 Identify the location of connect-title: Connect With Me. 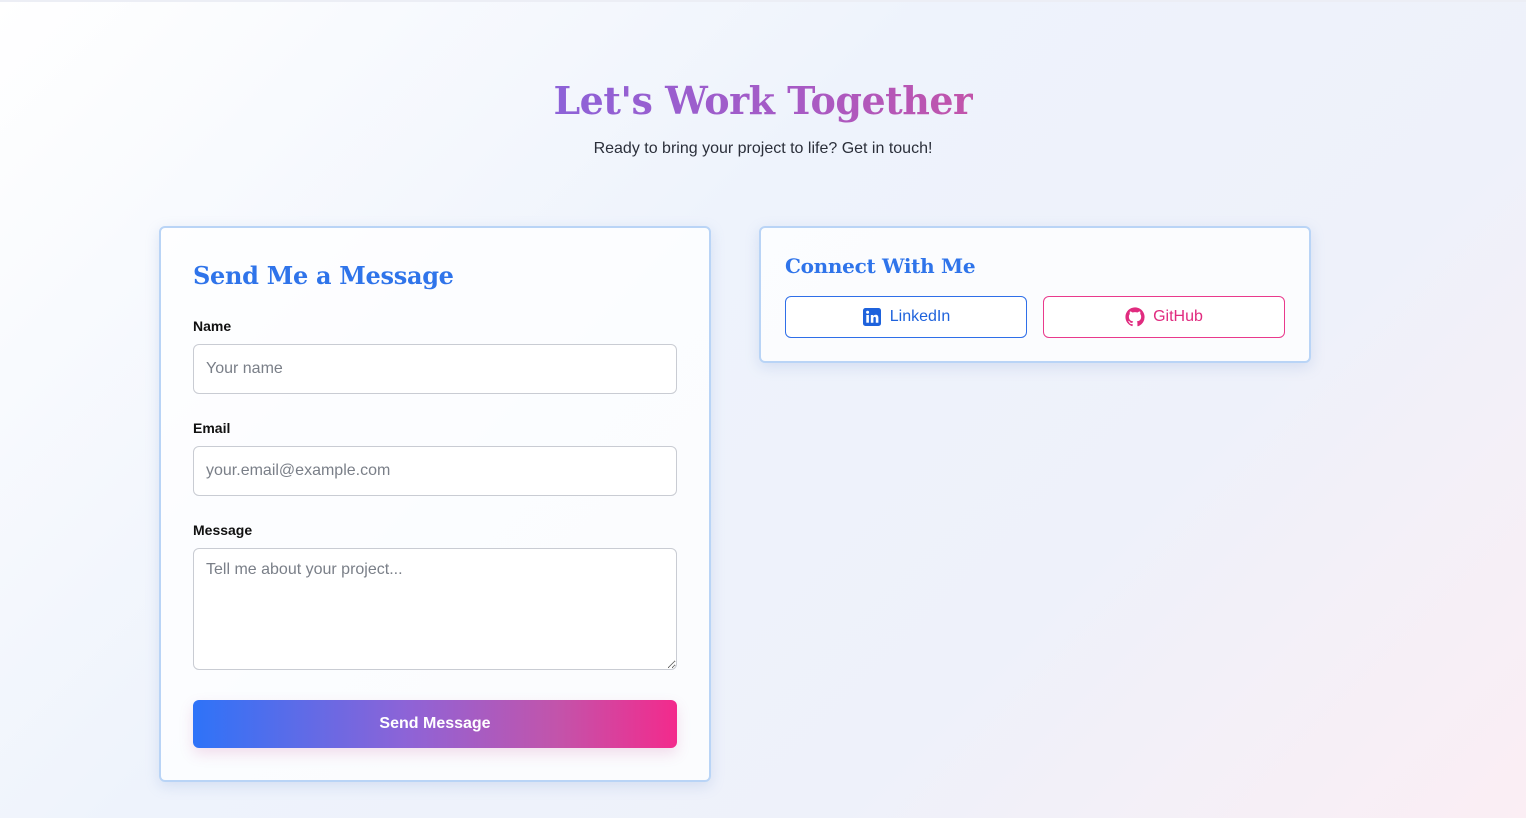
(880, 266).